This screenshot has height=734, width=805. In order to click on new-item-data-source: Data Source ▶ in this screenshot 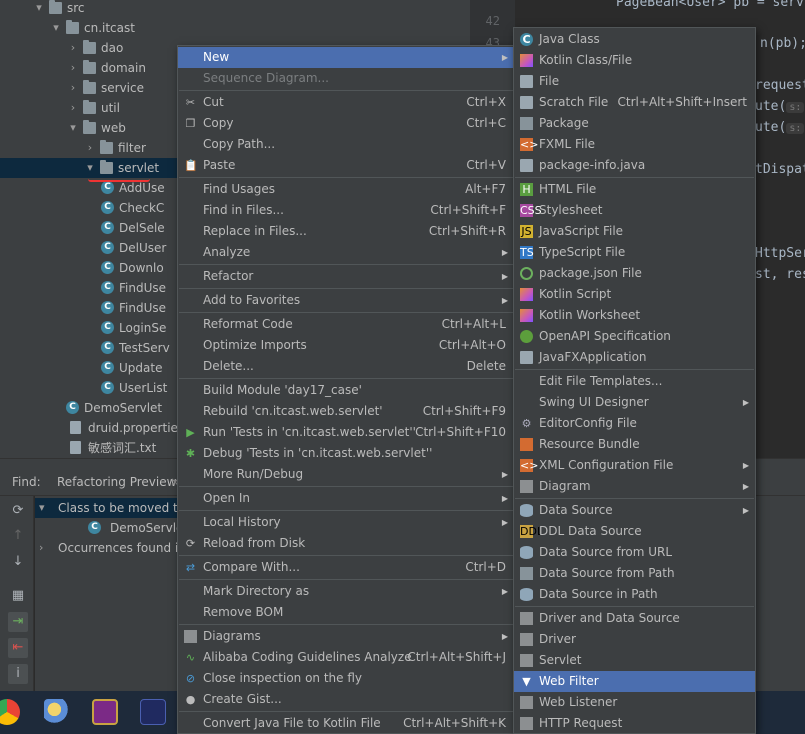, I will do `click(634, 510)`.